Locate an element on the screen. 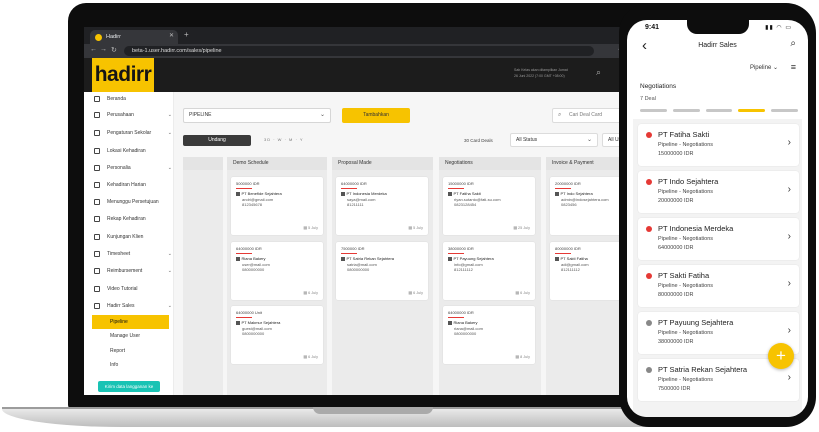  deal-amount: 38000000 IDR is located at coordinates (461, 248).